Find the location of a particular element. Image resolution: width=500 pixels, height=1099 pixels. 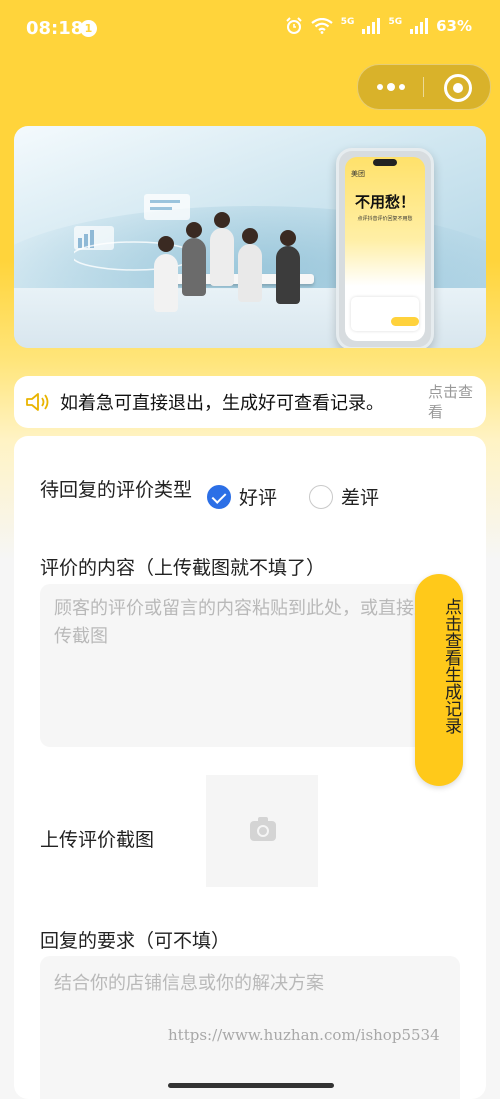

reply-requirement-label: 回复的要求（可不填） is located at coordinates (135, 941).